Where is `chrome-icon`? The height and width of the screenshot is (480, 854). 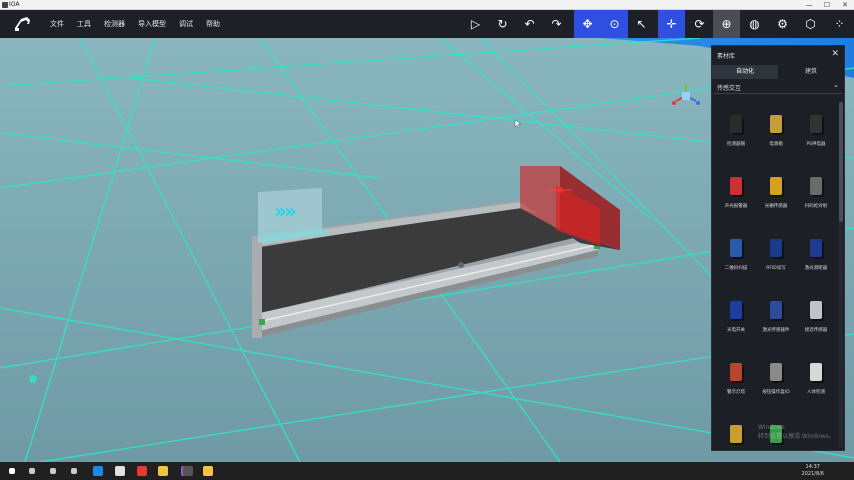 chrome-icon is located at coordinates (142, 471).